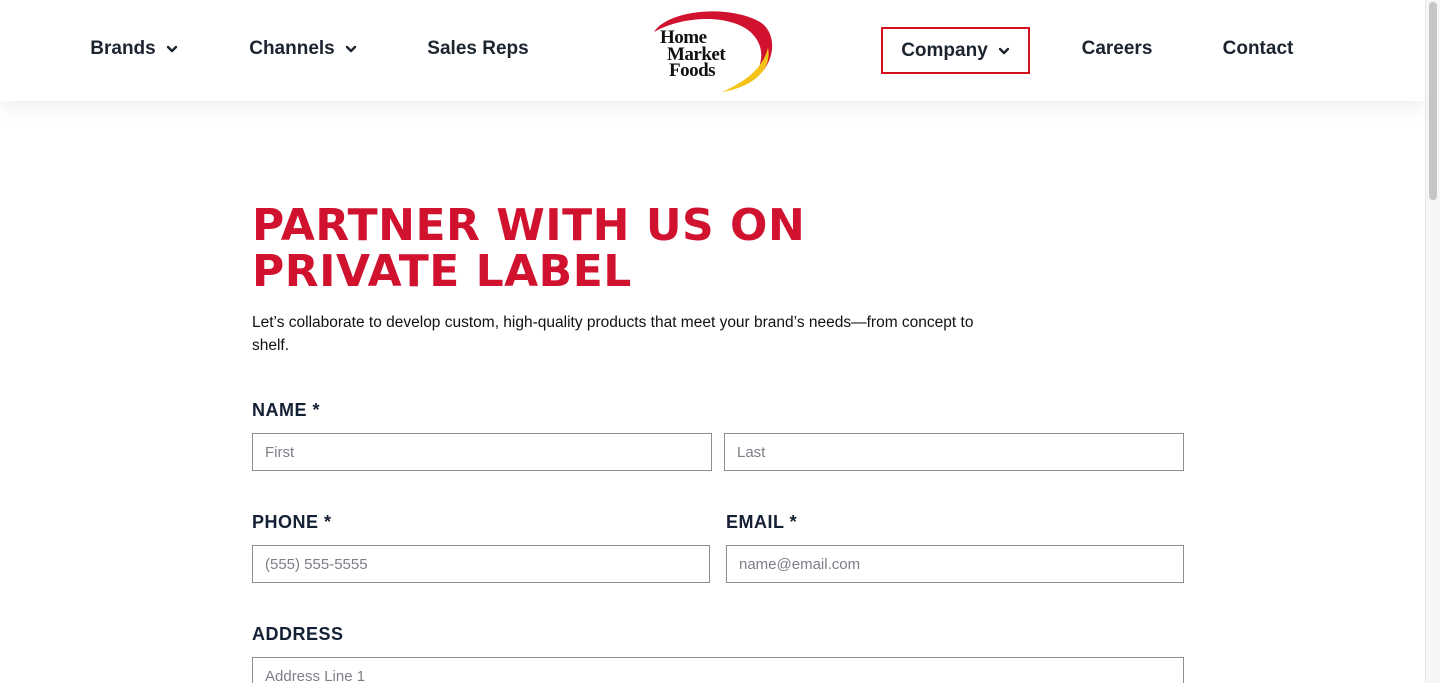 This screenshot has height=683, width=1440. I want to click on home-market-foods-logo: Home Market Foods, so click(713, 51).